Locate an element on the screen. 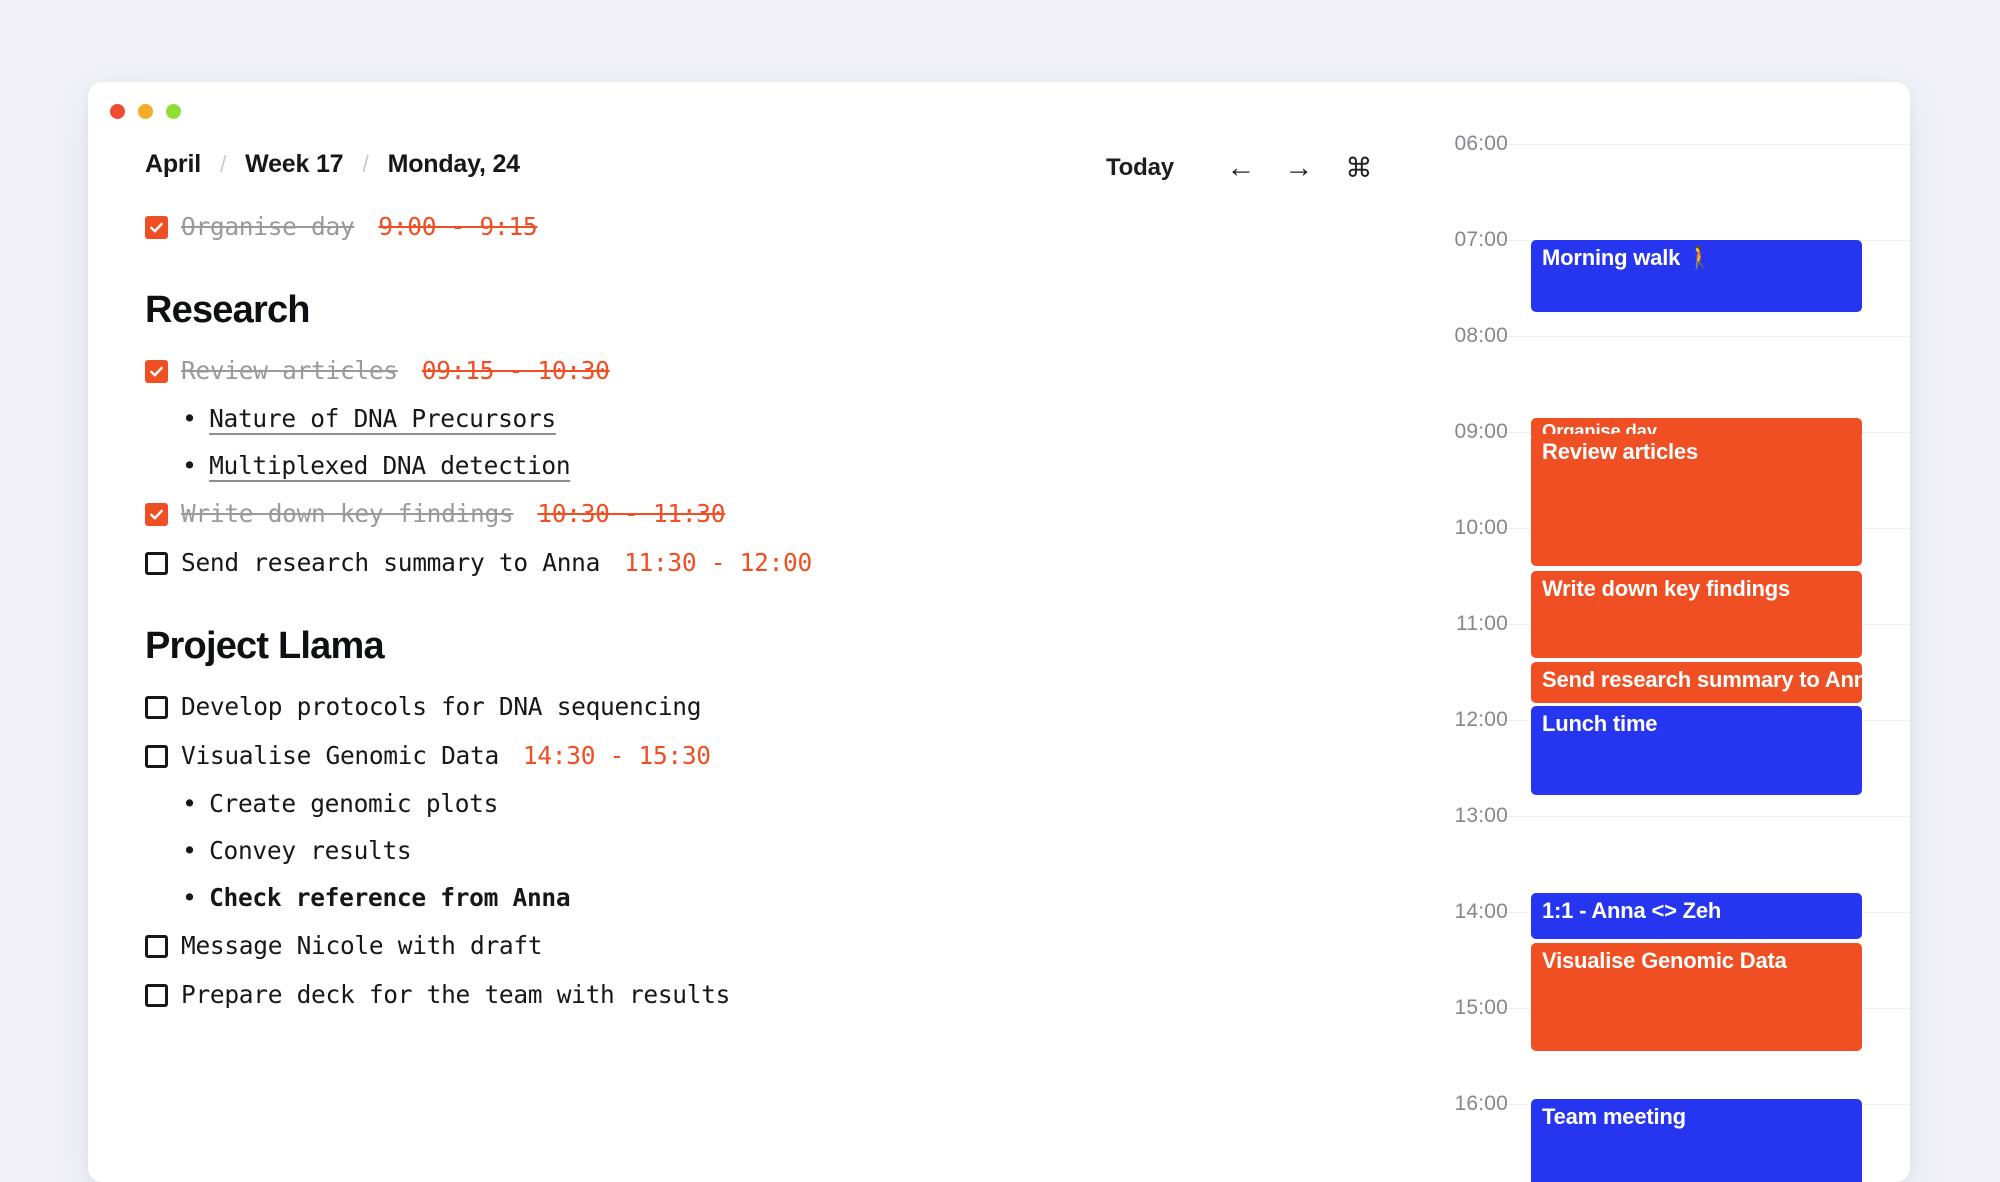 The image size is (2000, 1182). task-label: Write down key findings is located at coordinates (347, 513).